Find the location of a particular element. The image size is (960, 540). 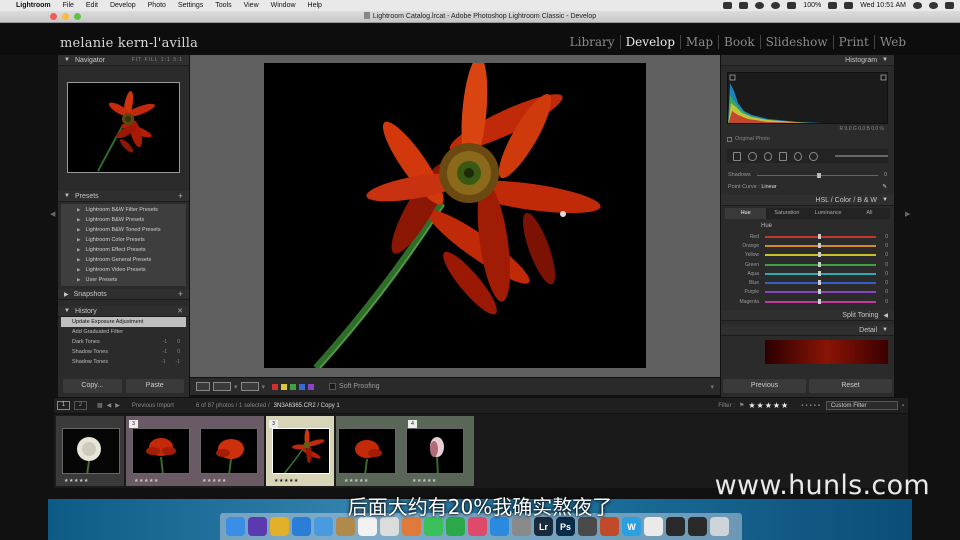

notification-center-icon is located at coordinates (949, 5).